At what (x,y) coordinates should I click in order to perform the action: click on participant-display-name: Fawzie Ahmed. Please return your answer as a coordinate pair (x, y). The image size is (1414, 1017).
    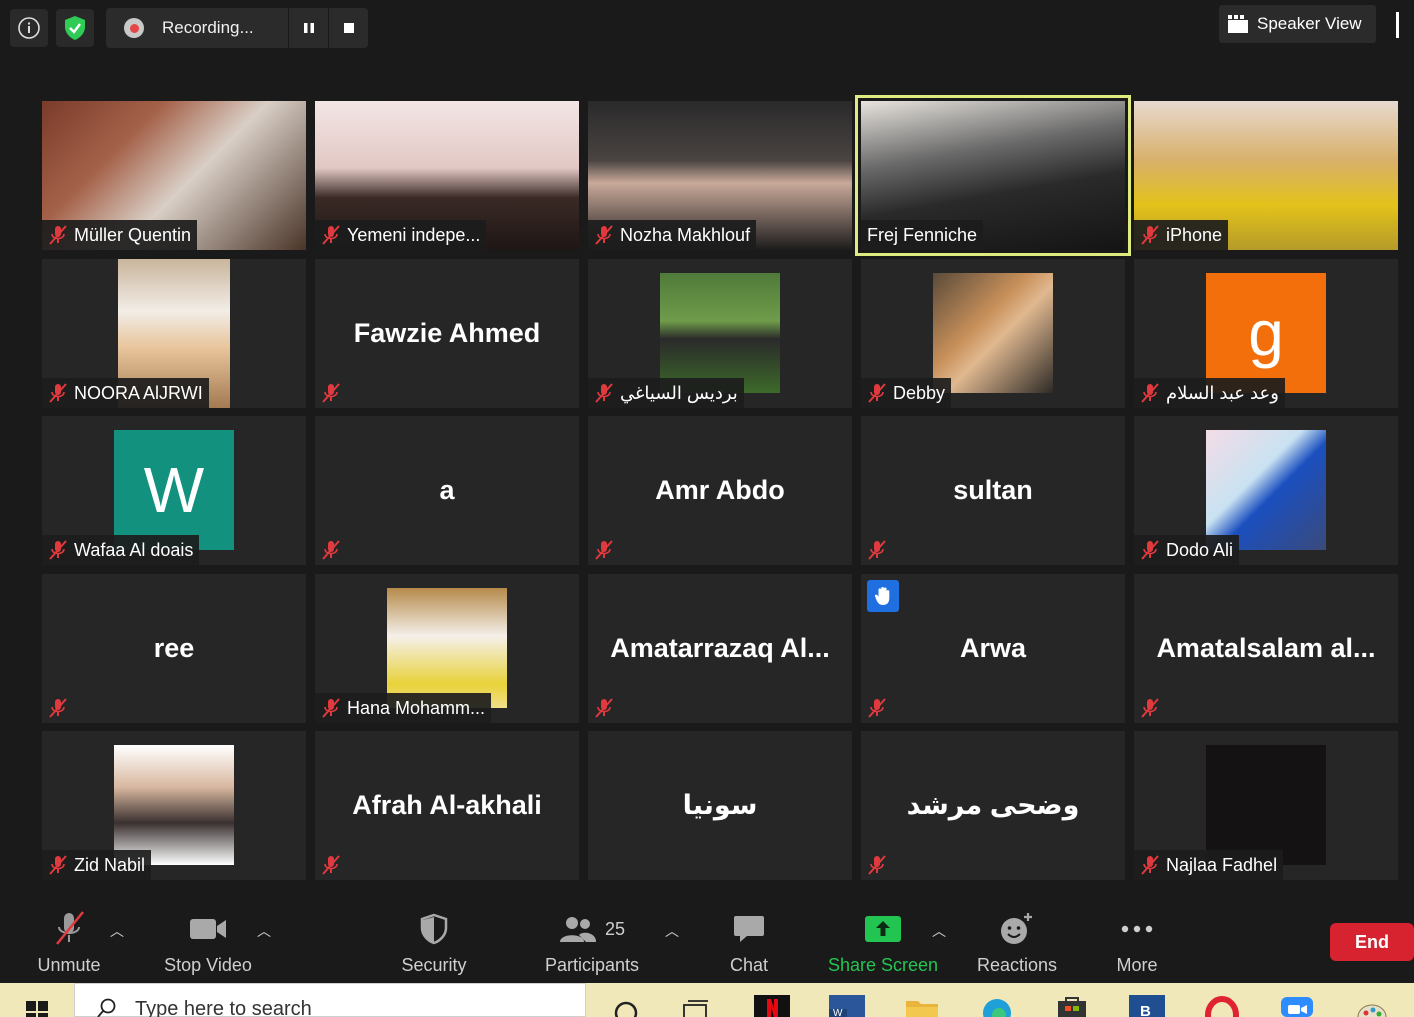
    Looking at the image, I should click on (447, 333).